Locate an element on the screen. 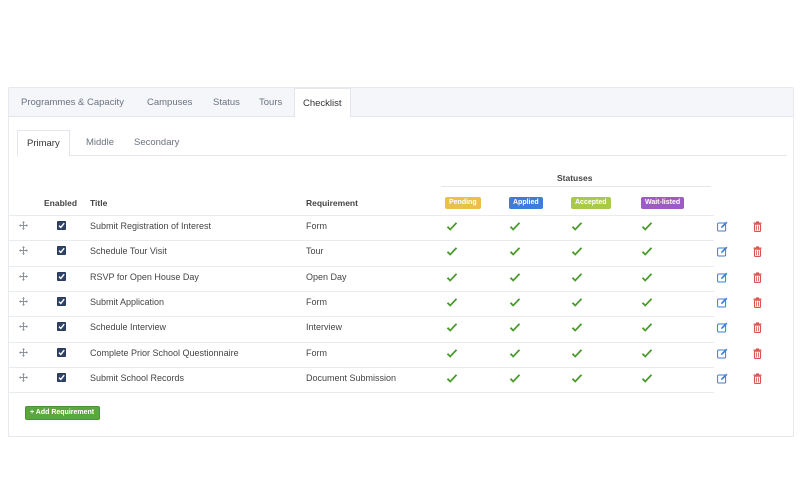 The height and width of the screenshot is (480, 800). row-title: Schedule Tour Visit is located at coordinates (128, 251).